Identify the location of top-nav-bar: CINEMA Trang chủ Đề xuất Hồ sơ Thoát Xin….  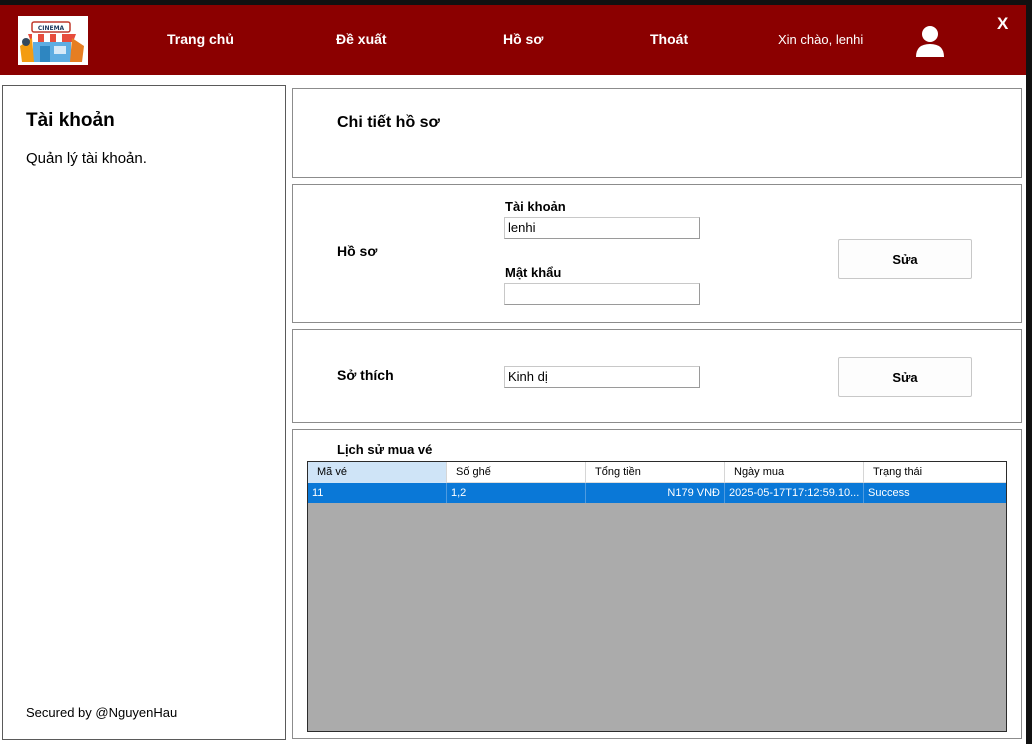
(513, 40).